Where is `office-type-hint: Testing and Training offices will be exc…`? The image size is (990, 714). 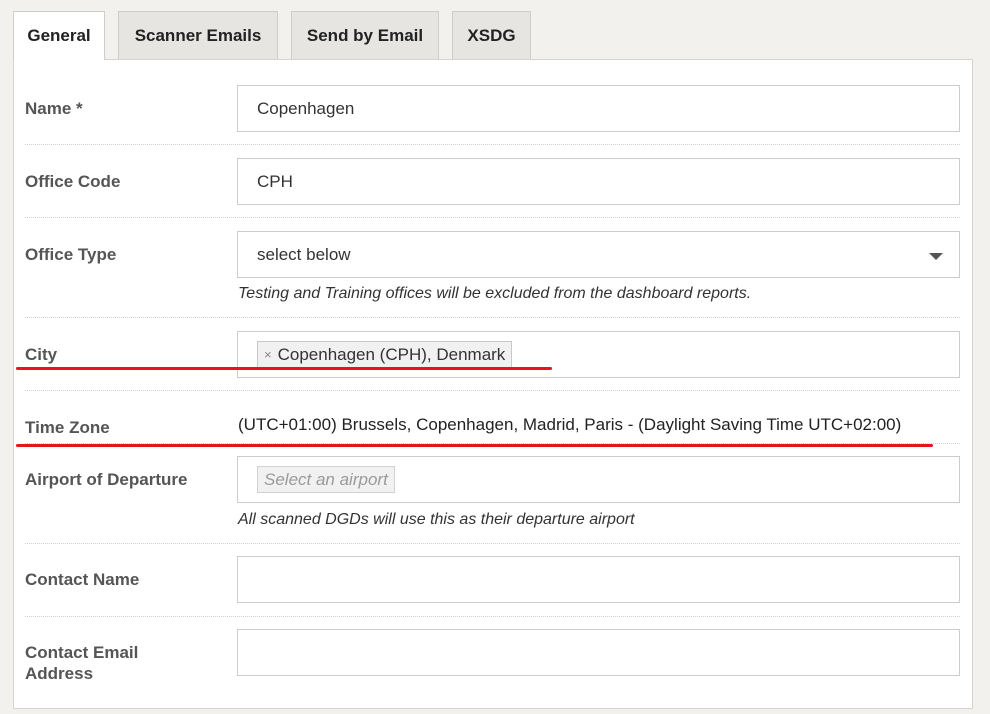 office-type-hint: Testing and Training offices will be exc… is located at coordinates (495, 293).